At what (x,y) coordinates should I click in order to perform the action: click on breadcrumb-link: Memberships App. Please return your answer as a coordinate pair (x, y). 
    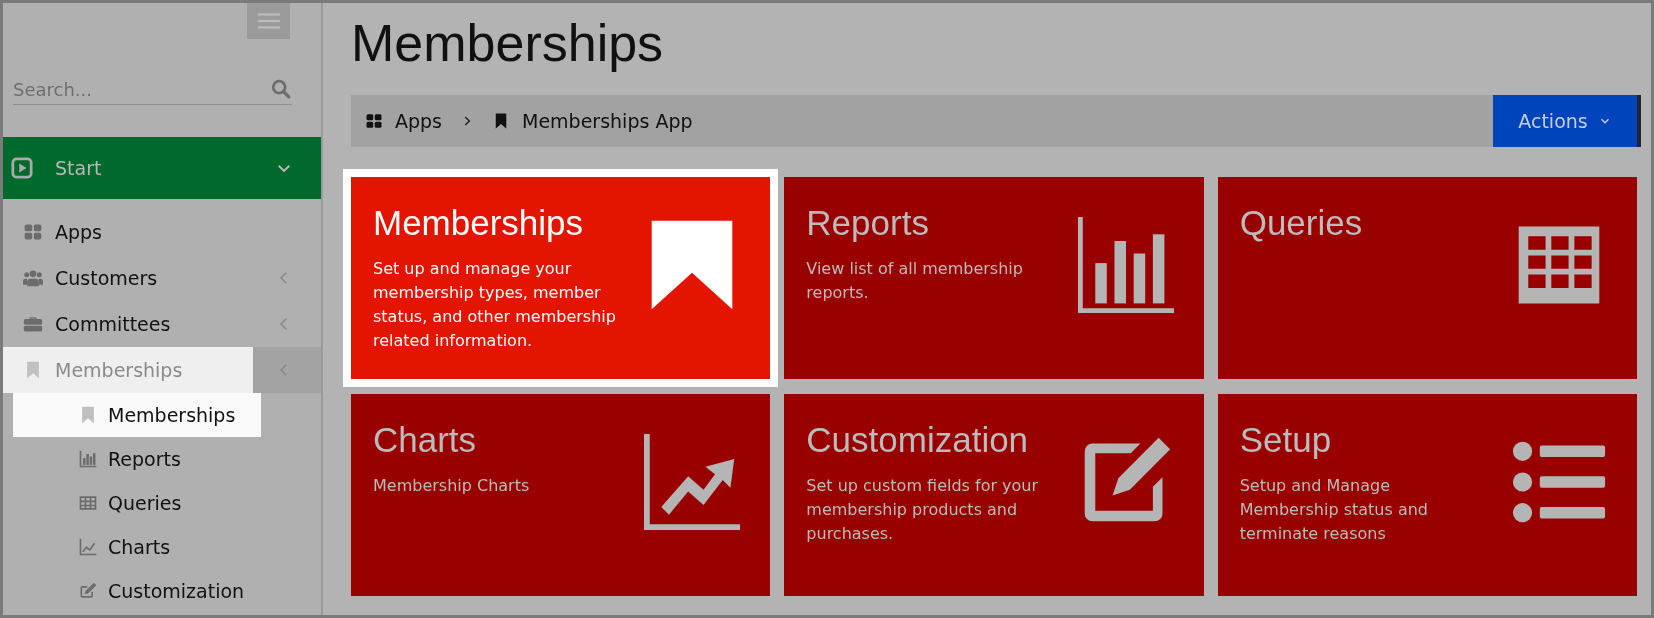
    Looking at the image, I should click on (592, 121).